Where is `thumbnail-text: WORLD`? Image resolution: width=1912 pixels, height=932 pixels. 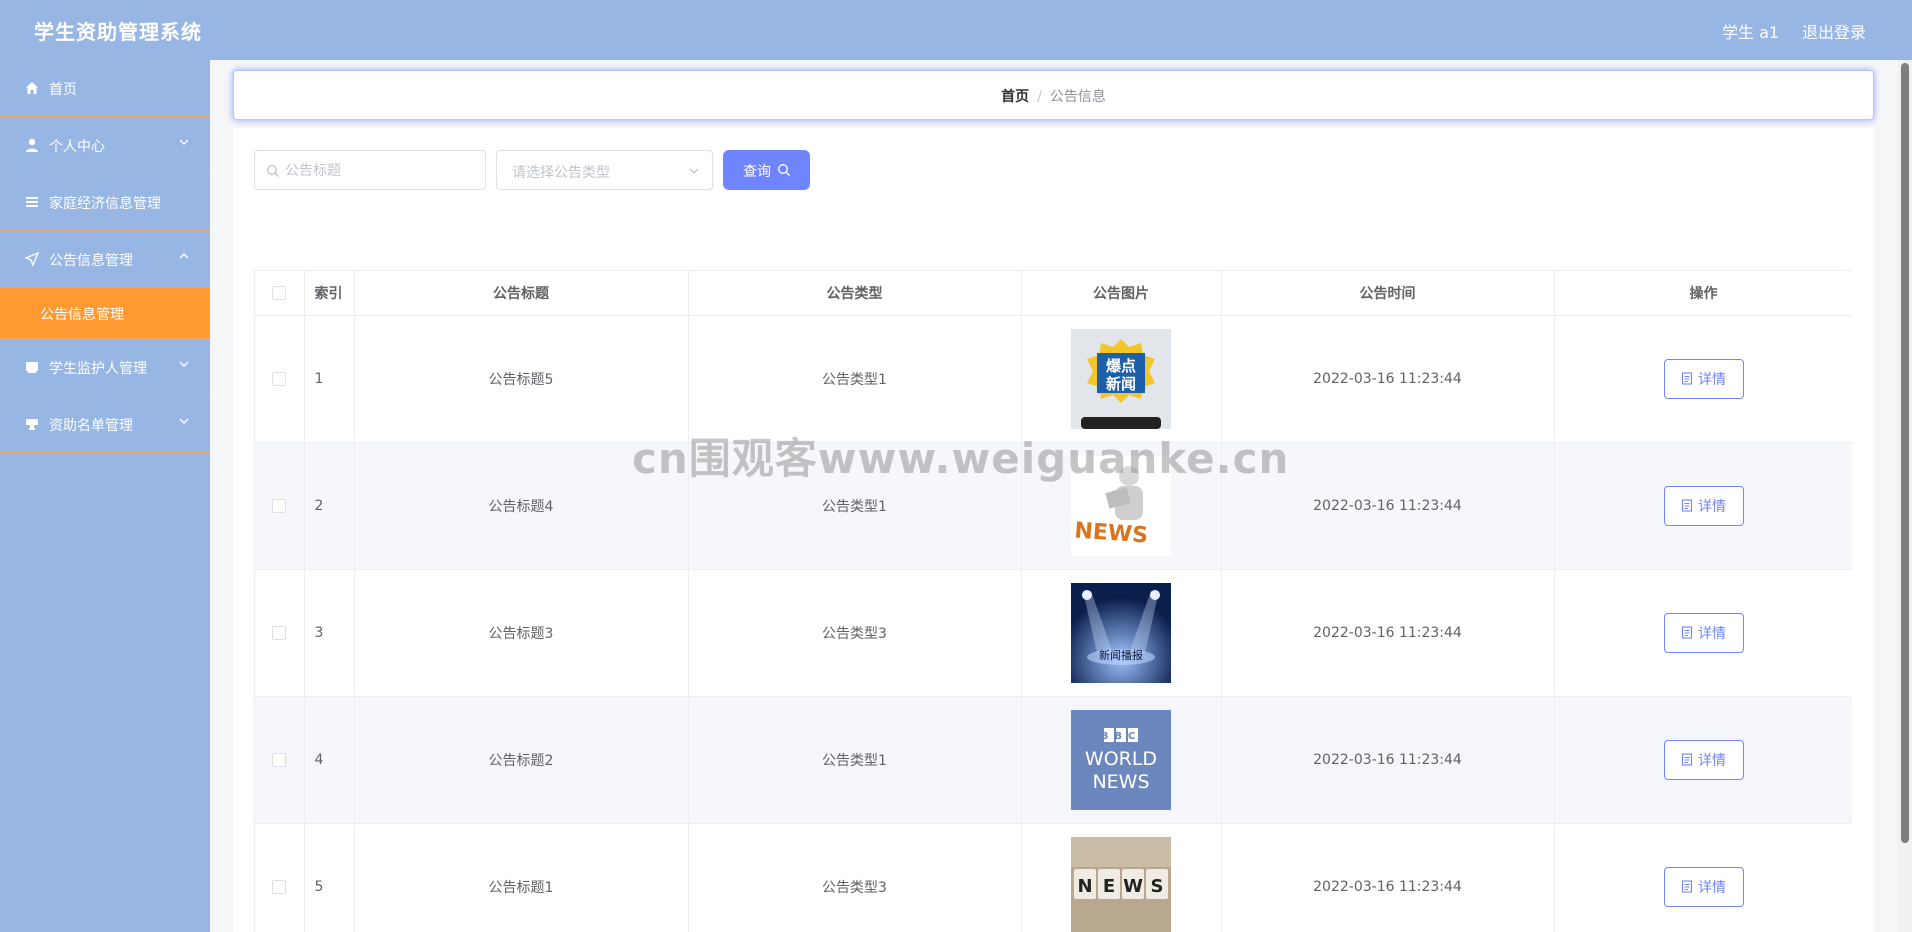 thumbnail-text: WORLD is located at coordinates (1121, 759).